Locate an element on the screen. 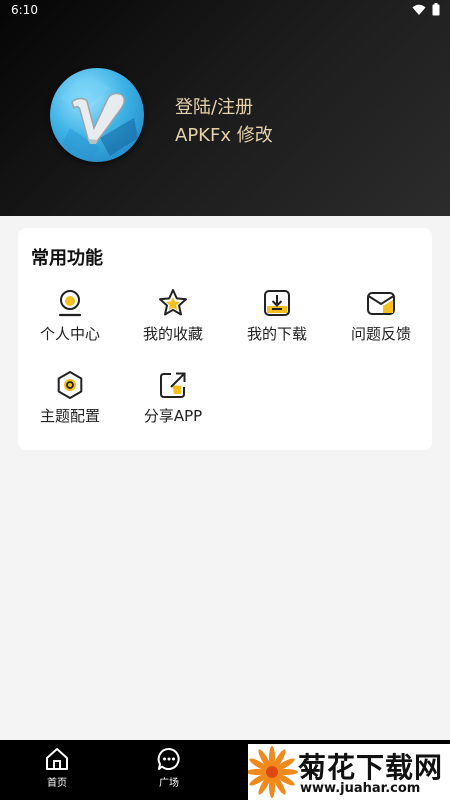 This screenshot has width=450, height=800. status-icons is located at coordinates (426, 9).